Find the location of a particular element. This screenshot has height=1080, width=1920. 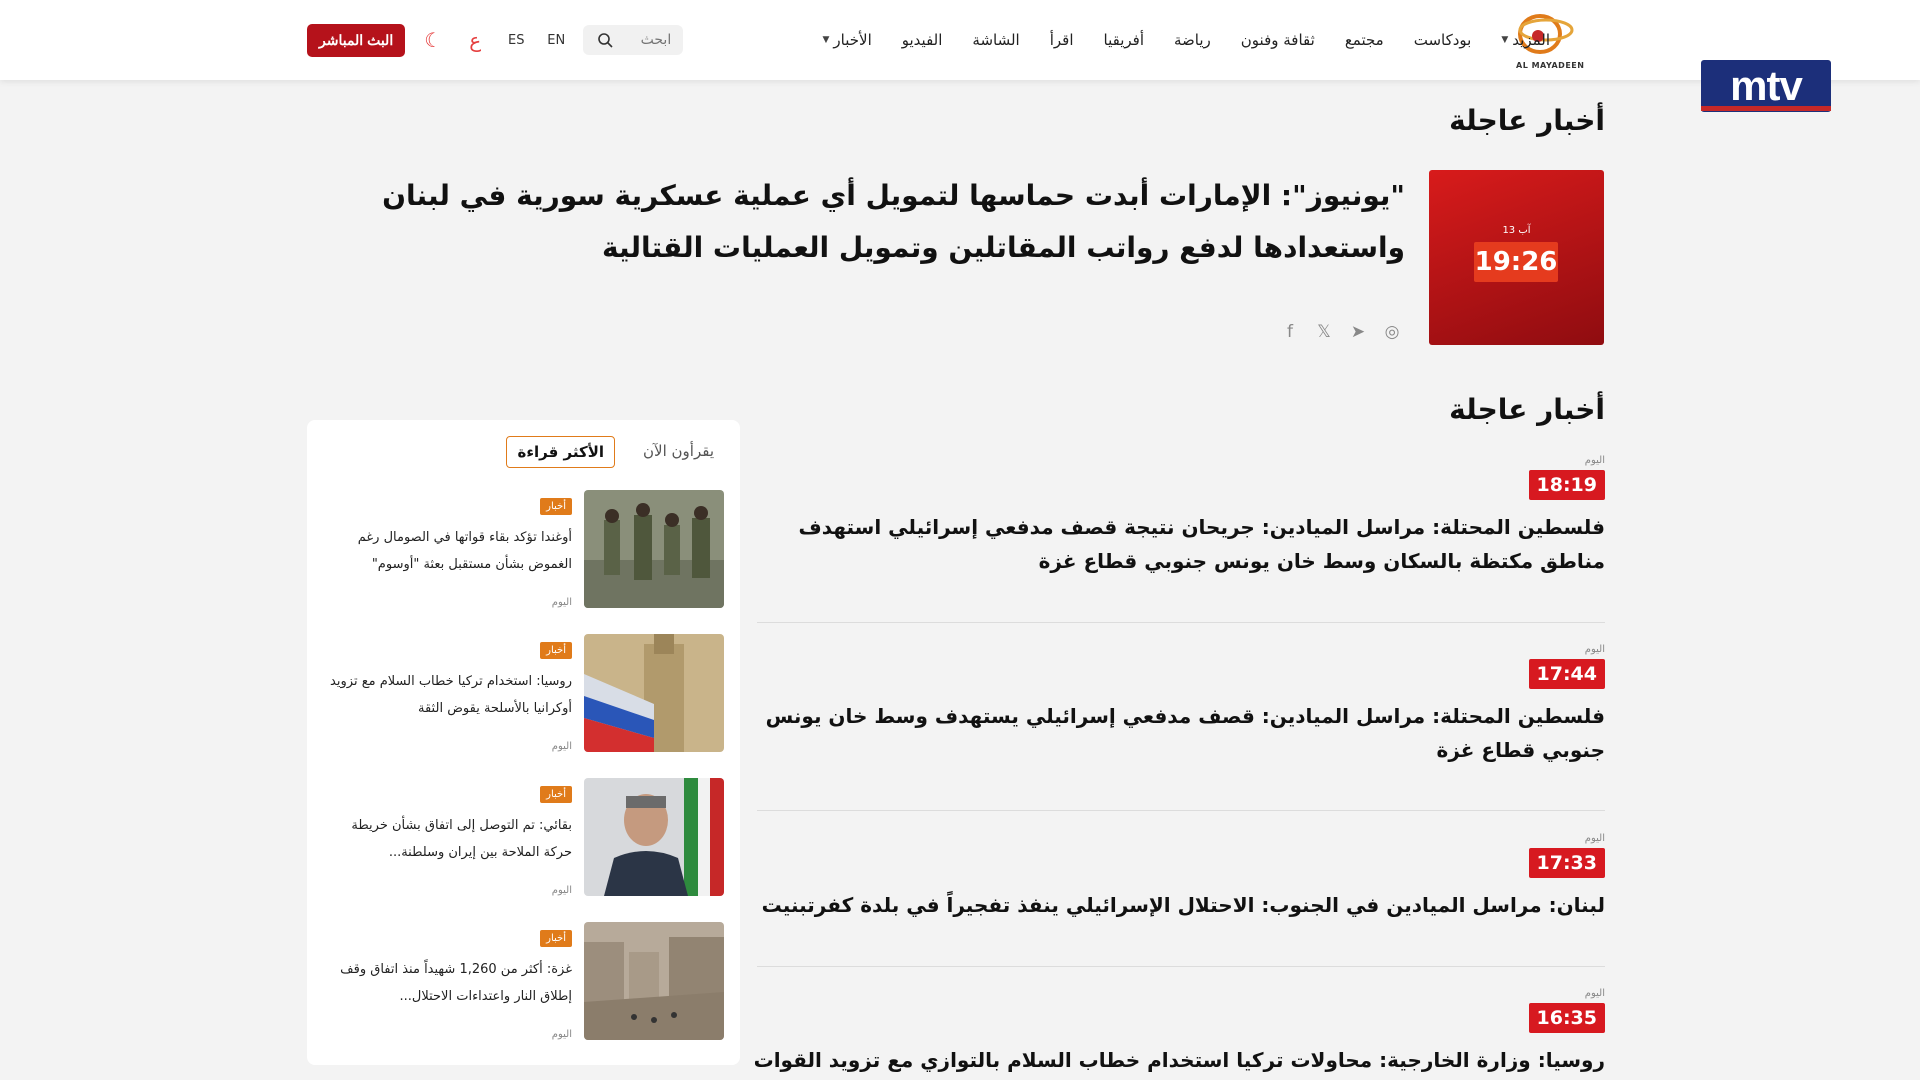

live-stream-button: البث المباشر is located at coordinates (356, 40).